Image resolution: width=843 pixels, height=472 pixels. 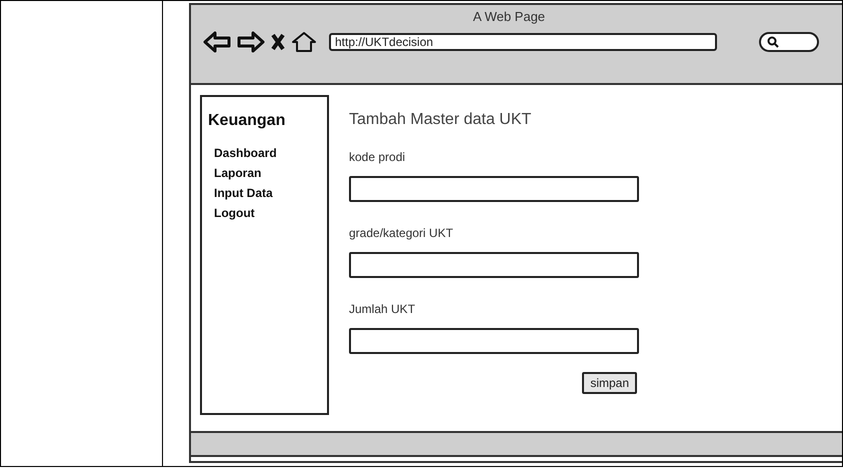 What do you see at coordinates (243, 193) in the screenshot?
I see `sidebar-link: Input Data` at bounding box center [243, 193].